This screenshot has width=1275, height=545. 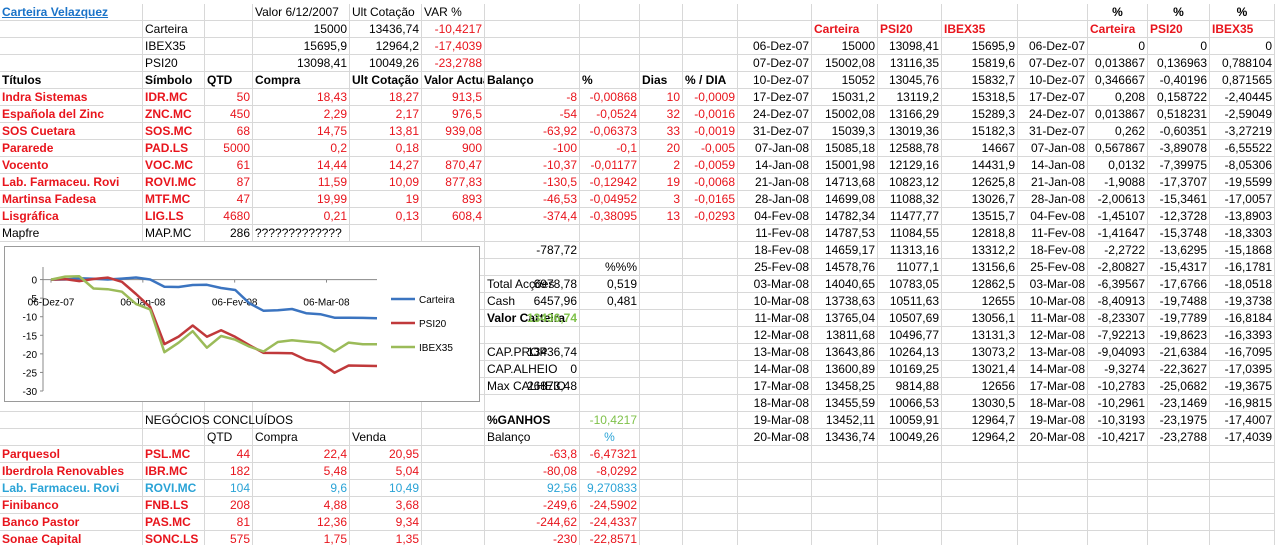 I want to click on closed-balanco: -63,8, so click(x=532, y=454).